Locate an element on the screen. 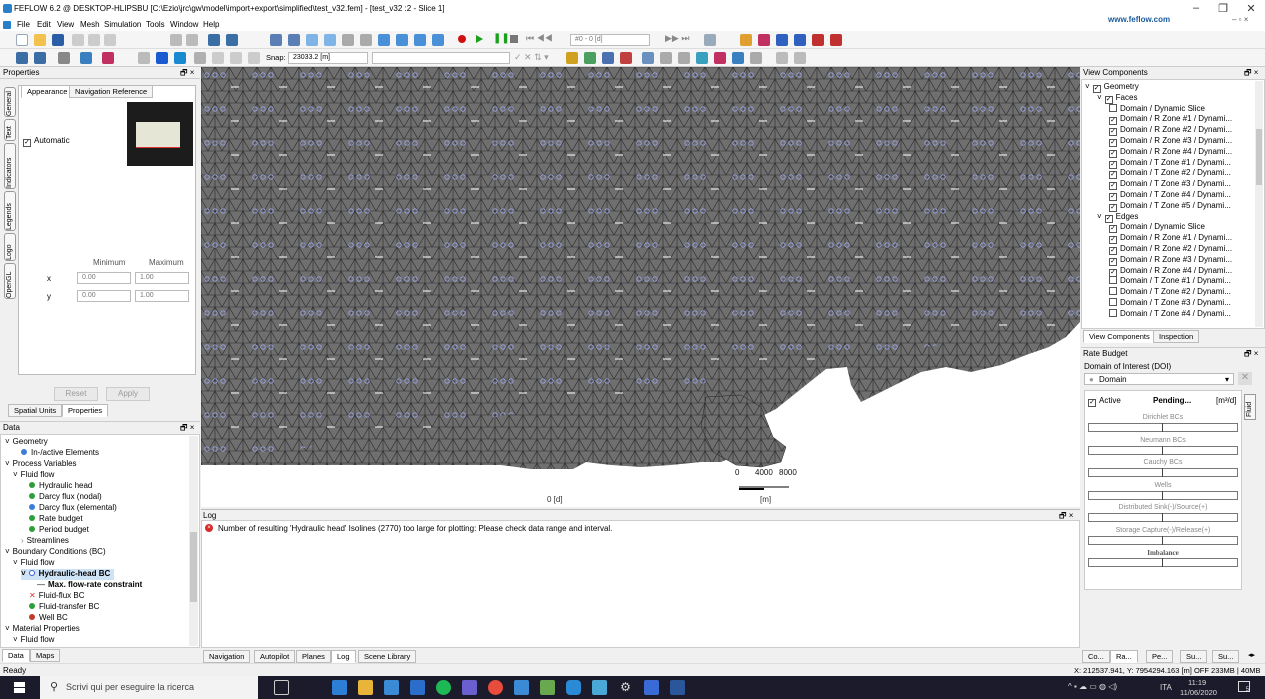  forward-icon: ▶▶ ⏭ is located at coordinates (677, 38).